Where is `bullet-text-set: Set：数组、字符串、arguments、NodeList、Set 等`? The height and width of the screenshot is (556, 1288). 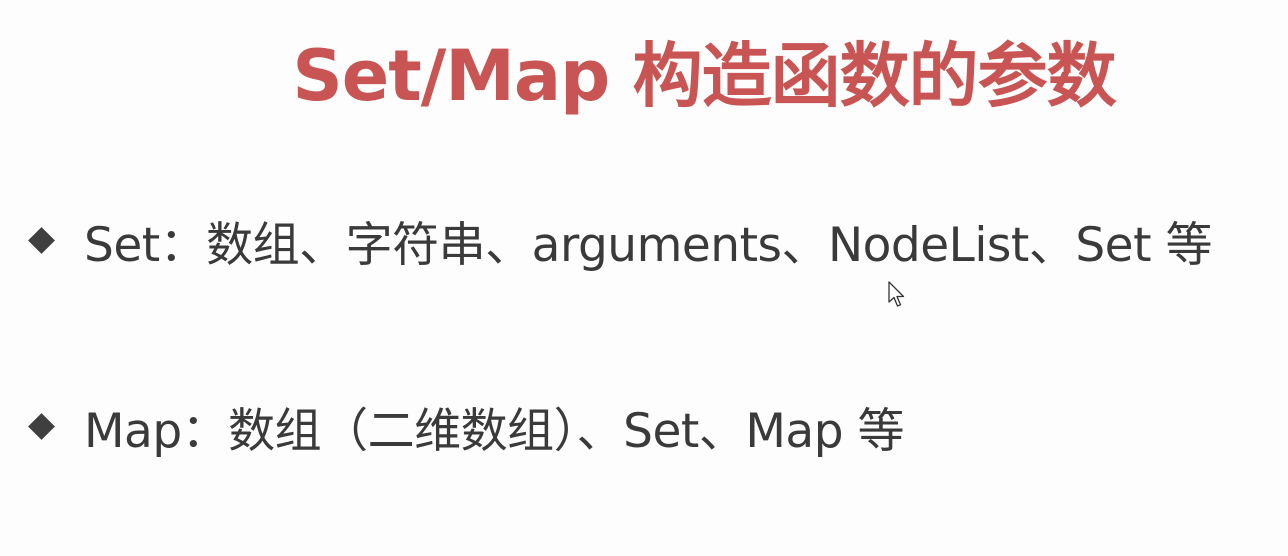 bullet-text-set: Set：数组、字符串、arguments、NodeList、Set 等 is located at coordinates (648, 245).